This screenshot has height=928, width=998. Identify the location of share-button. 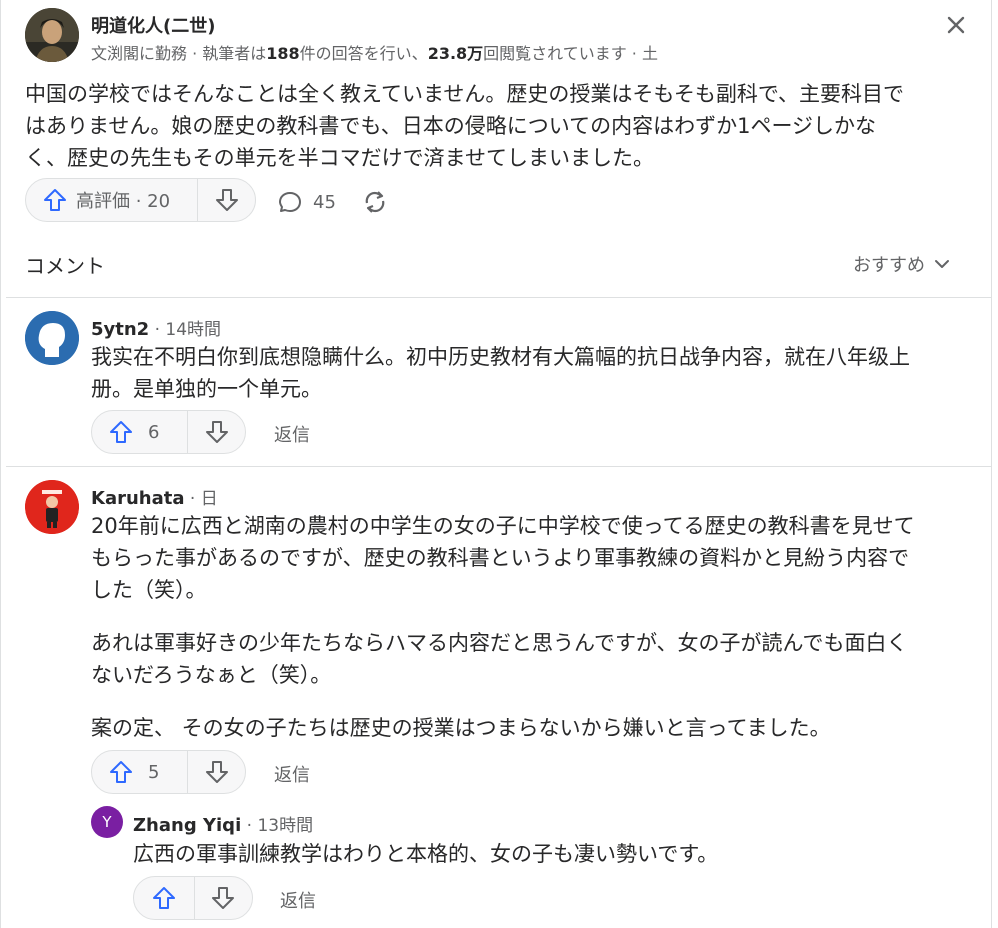
(375, 202).